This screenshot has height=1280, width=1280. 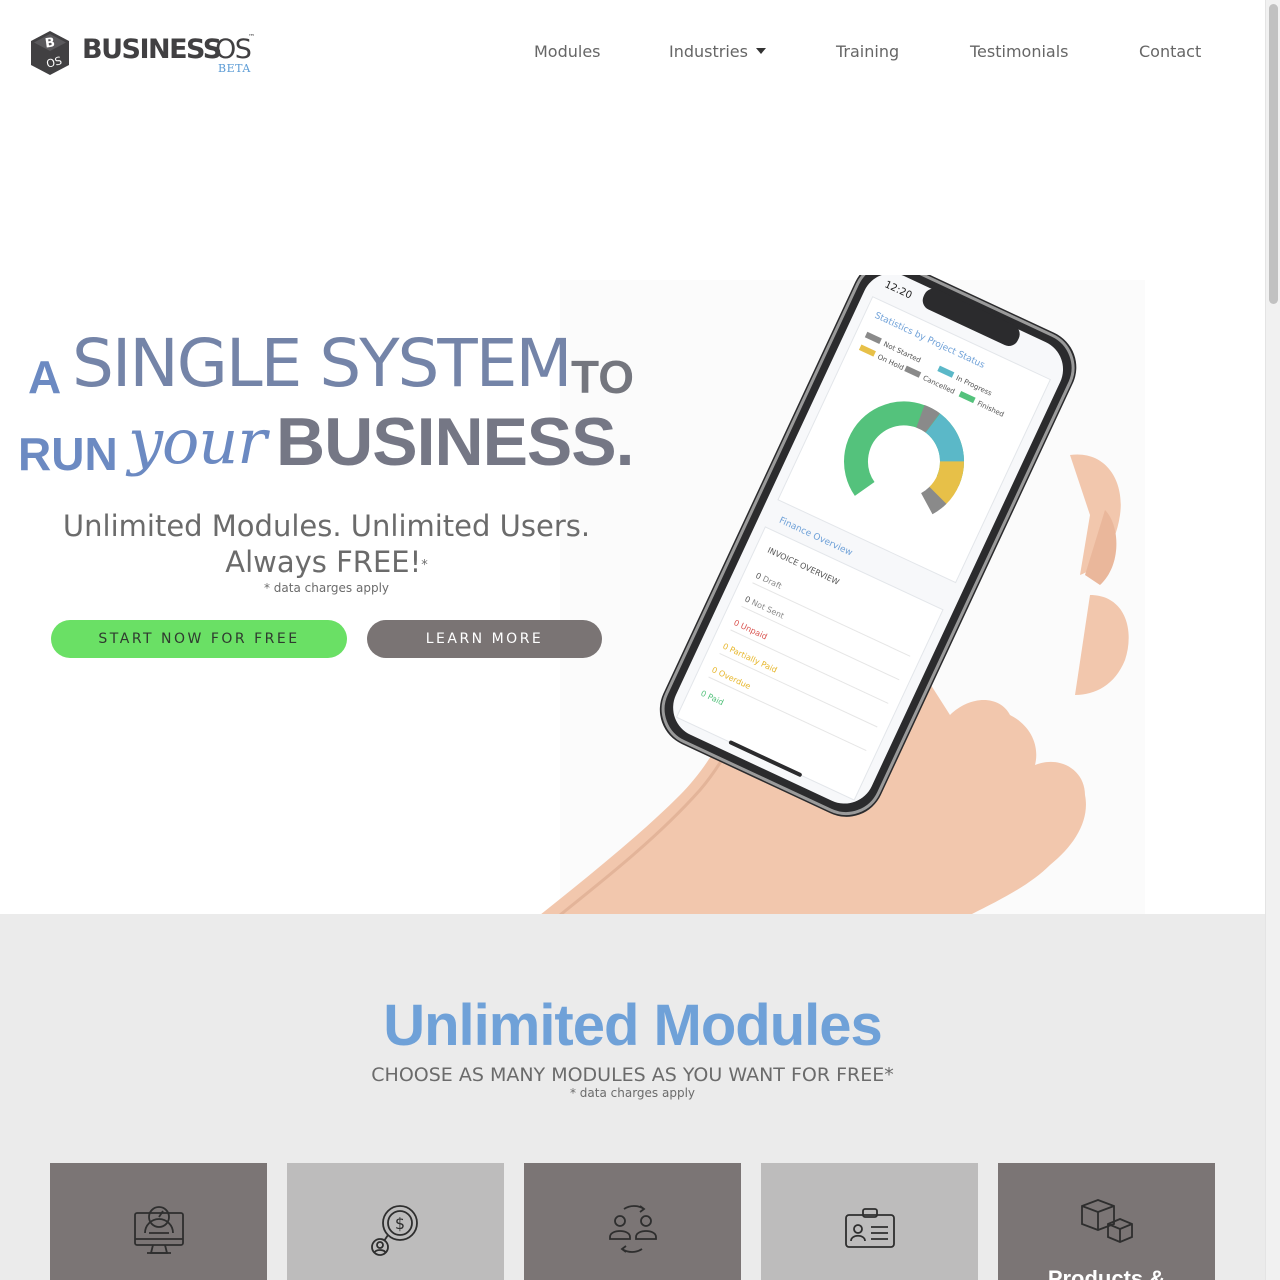 I want to click on users-sync-icon, so click(x=632, y=1229).